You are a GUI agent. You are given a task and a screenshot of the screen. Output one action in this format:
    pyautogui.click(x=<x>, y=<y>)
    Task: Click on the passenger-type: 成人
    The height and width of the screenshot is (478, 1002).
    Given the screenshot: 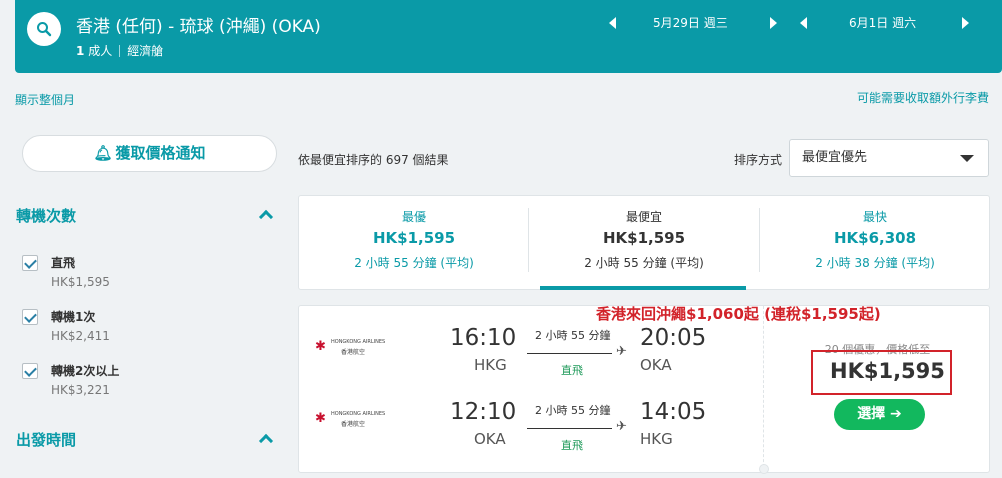 What is the action you would take?
    pyautogui.click(x=100, y=51)
    